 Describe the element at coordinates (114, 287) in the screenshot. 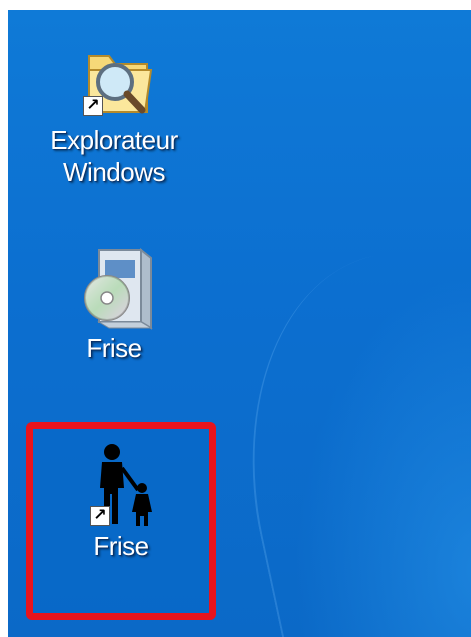

I see `software-box-cd-icon` at that location.